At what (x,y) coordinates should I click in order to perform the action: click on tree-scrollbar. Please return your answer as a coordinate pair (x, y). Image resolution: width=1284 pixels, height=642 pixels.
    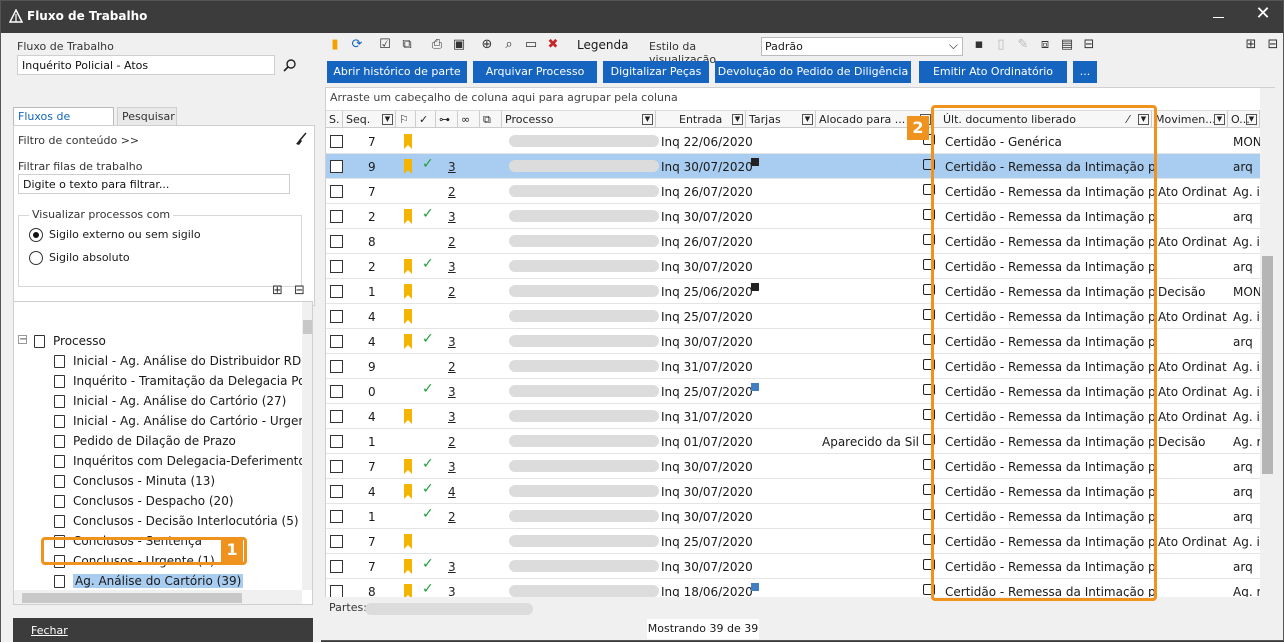
    Looking at the image, I should click on (307, 446).